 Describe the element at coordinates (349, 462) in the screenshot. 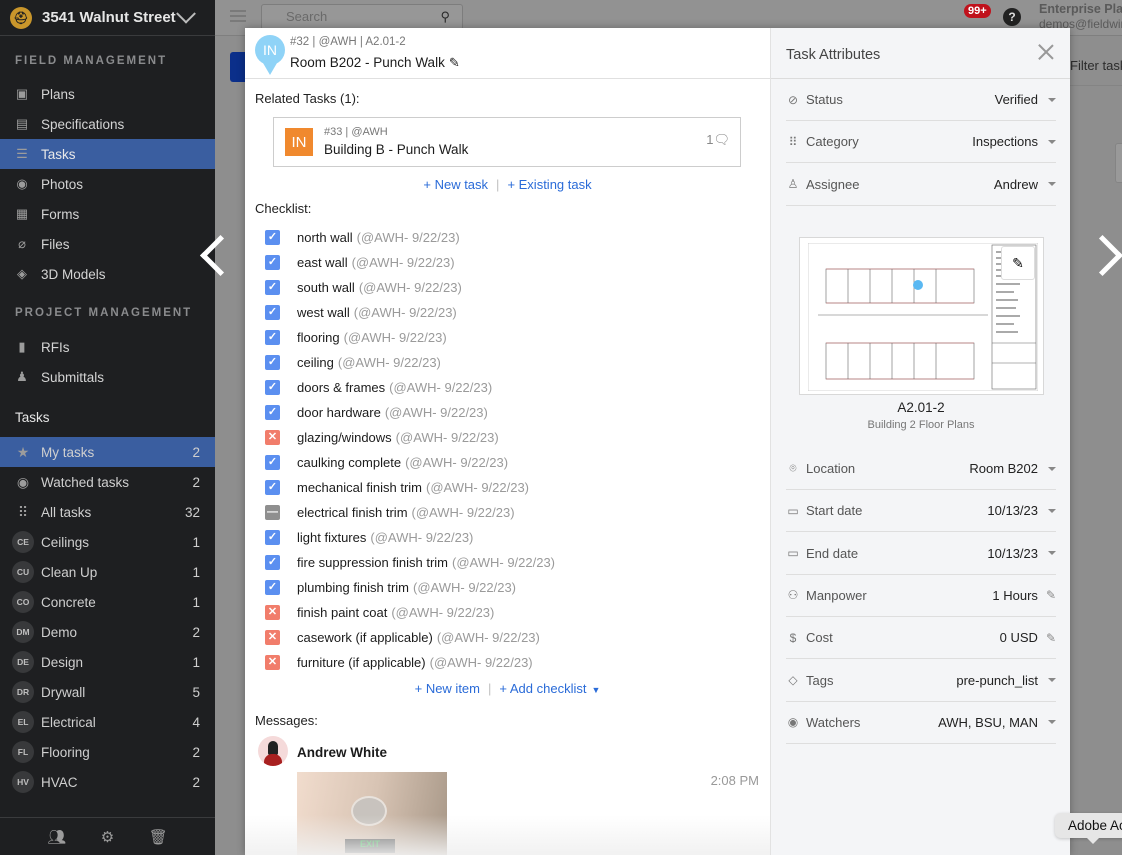

I see `checklist-item-text: caulking complete` at that location.